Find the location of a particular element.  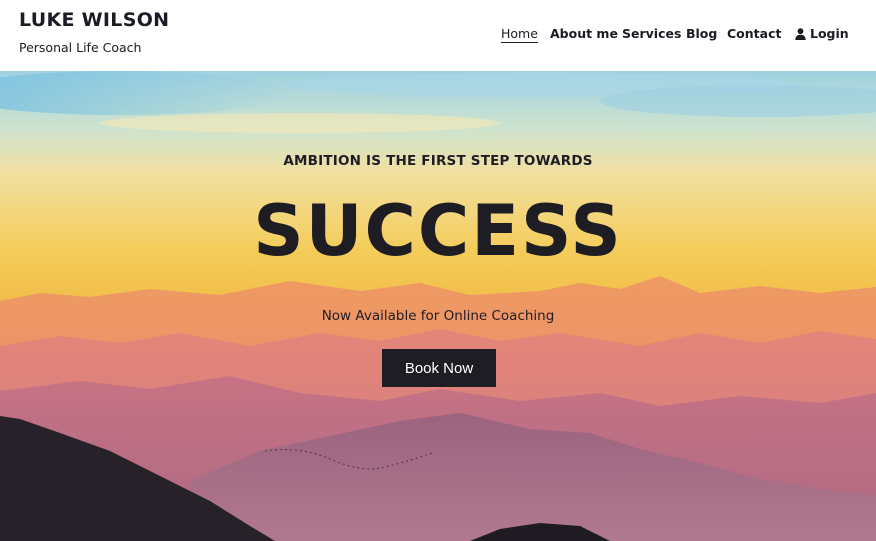

nav-item-about-me: About me is located at coordinates (584, 33).